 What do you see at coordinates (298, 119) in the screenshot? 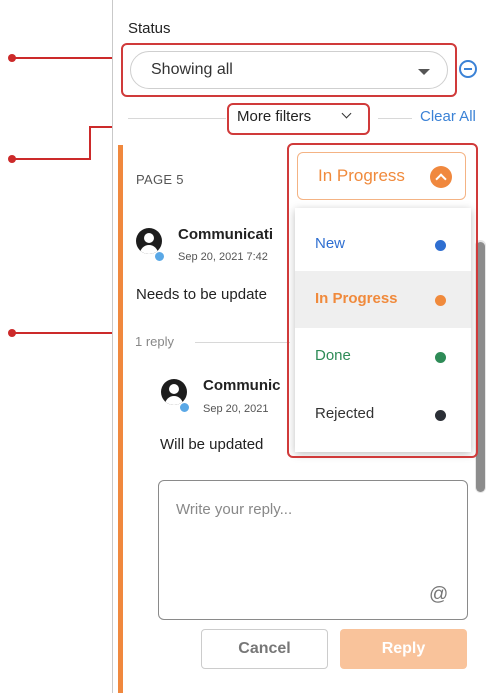
I see `annotation-box-more-filters` at bounding box center [298, 119].